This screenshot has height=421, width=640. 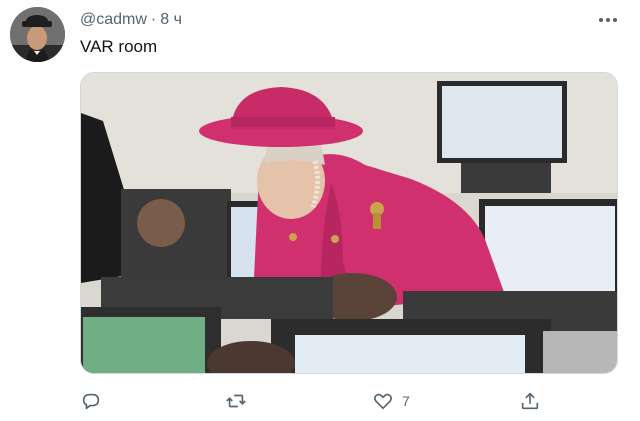 I want to click on more-options-button, so click(x=608, y=20).